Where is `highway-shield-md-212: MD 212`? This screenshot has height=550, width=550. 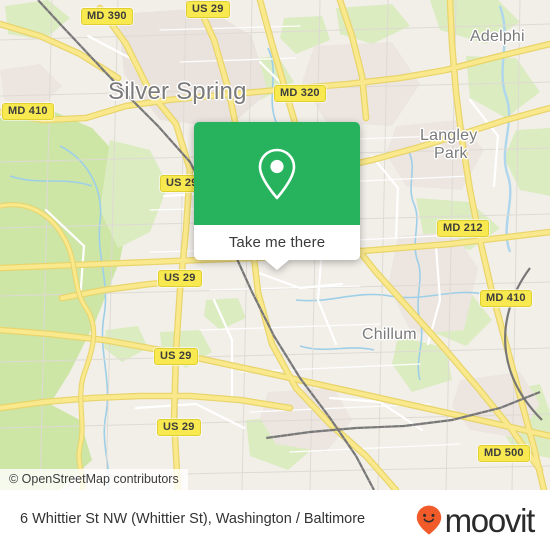
highway-shield-md-212: MD 212 is located at coordinates (463, 228).